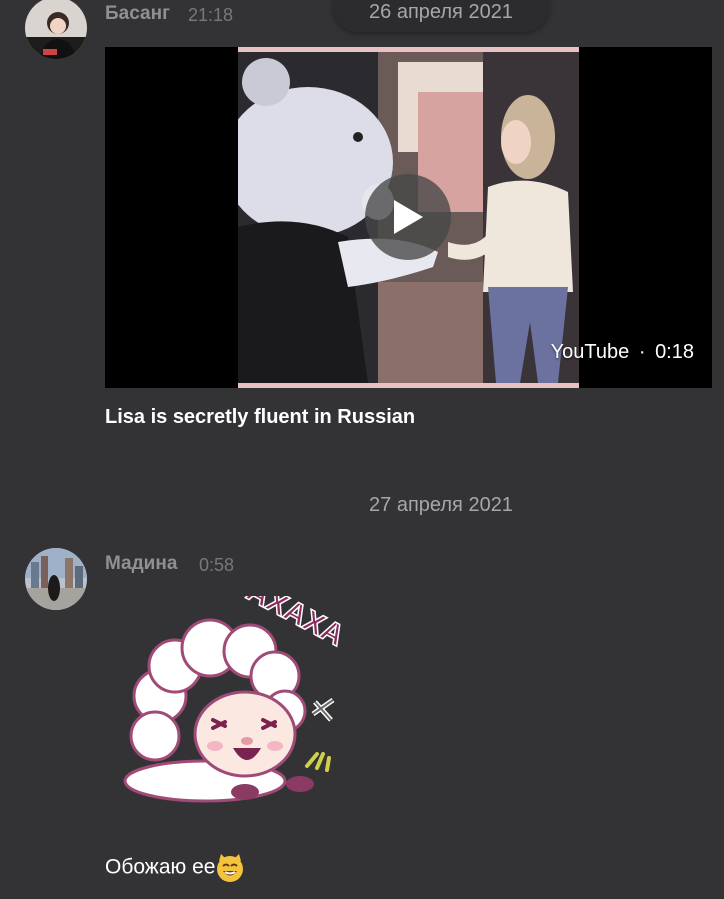  Describe the element at coordinates (137, 14) in the screenshot. I see `author-name: Басанг` at that location.